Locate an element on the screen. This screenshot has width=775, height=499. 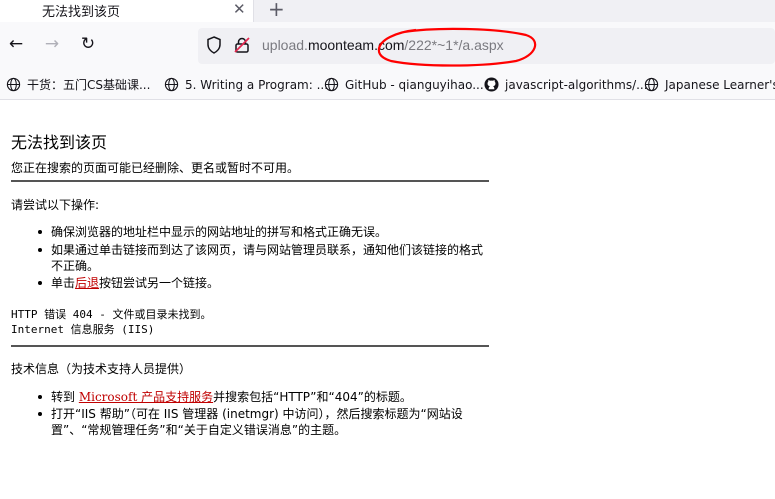
close-tab-icon: ✕ is located at coordinates (239, 9).